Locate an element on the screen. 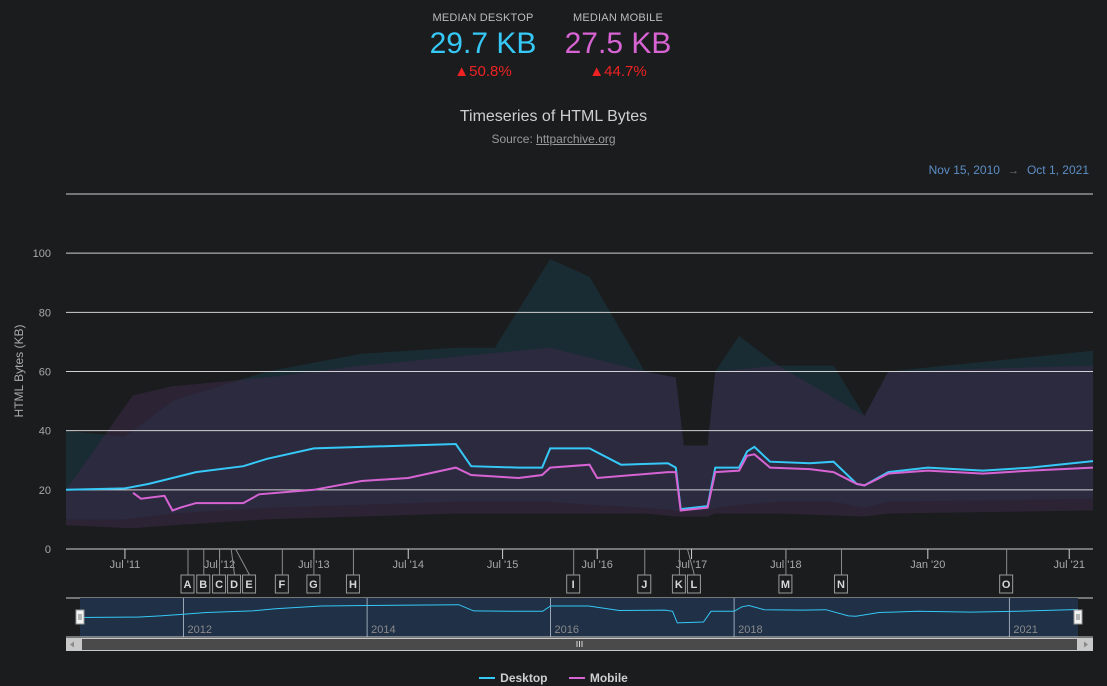  x-tick-label: Jul '15 is located at coordinates (502, 565).